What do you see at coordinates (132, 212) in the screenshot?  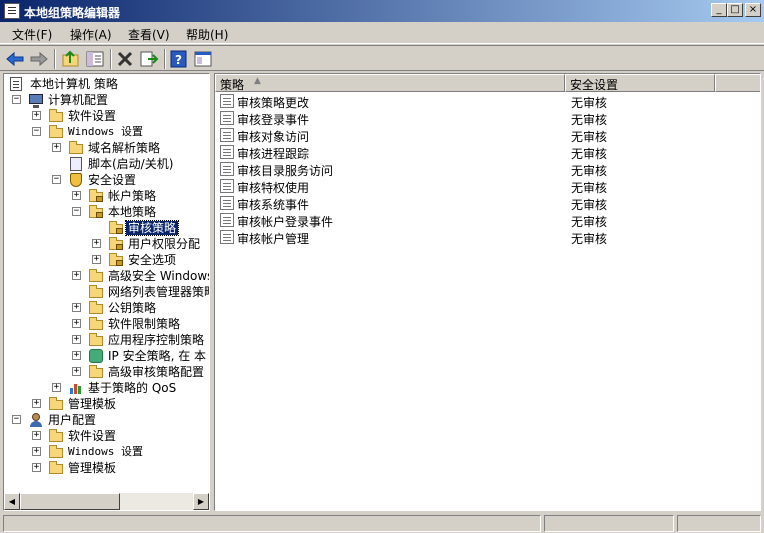 I see `tree-label: 本地策略` at bounding box center [132, 212].